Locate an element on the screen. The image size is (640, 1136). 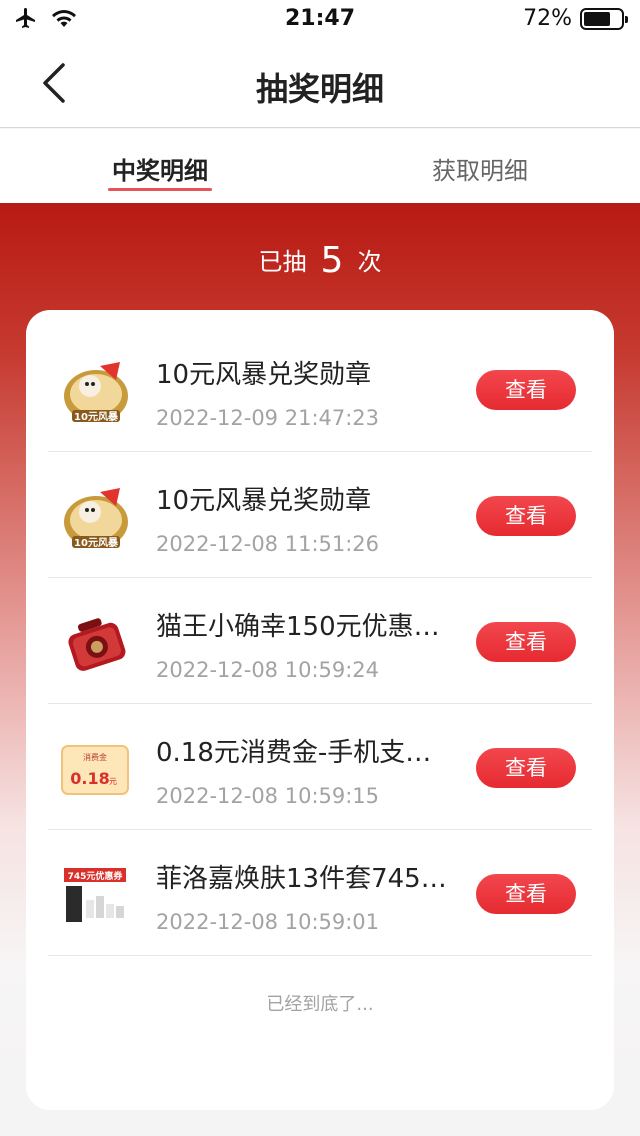
battery-icon is located at coordinates (604, 18).